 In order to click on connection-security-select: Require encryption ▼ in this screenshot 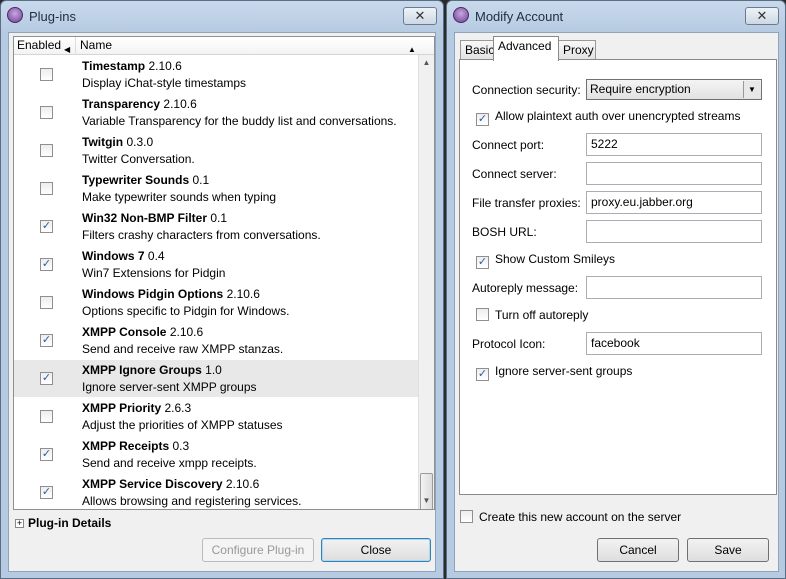, I will do `click(674, 89)`.